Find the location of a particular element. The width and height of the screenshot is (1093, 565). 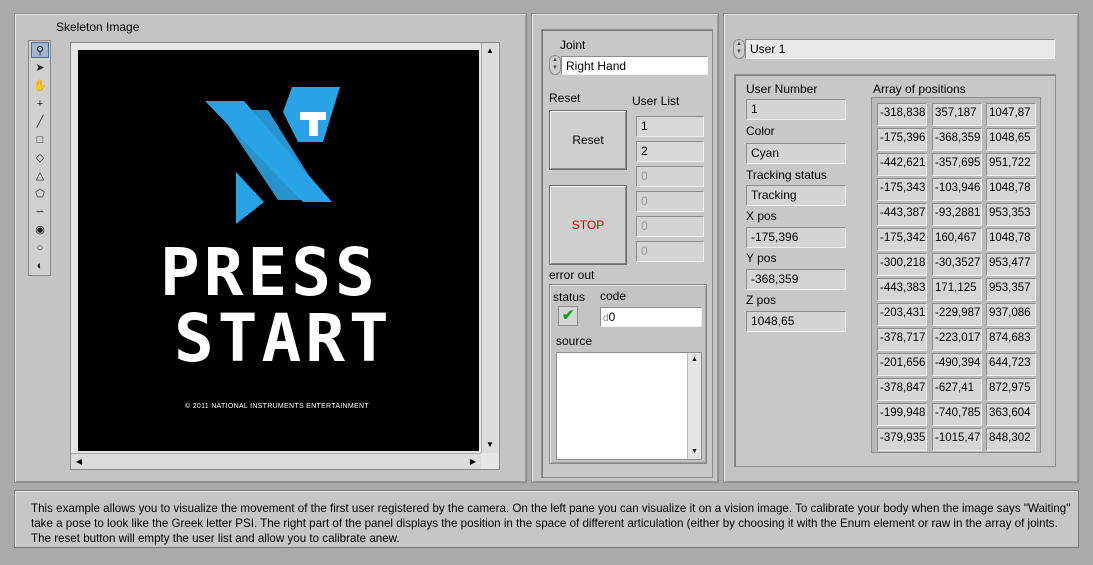

oval-icon: ○ is located at coordinates (40, 248).